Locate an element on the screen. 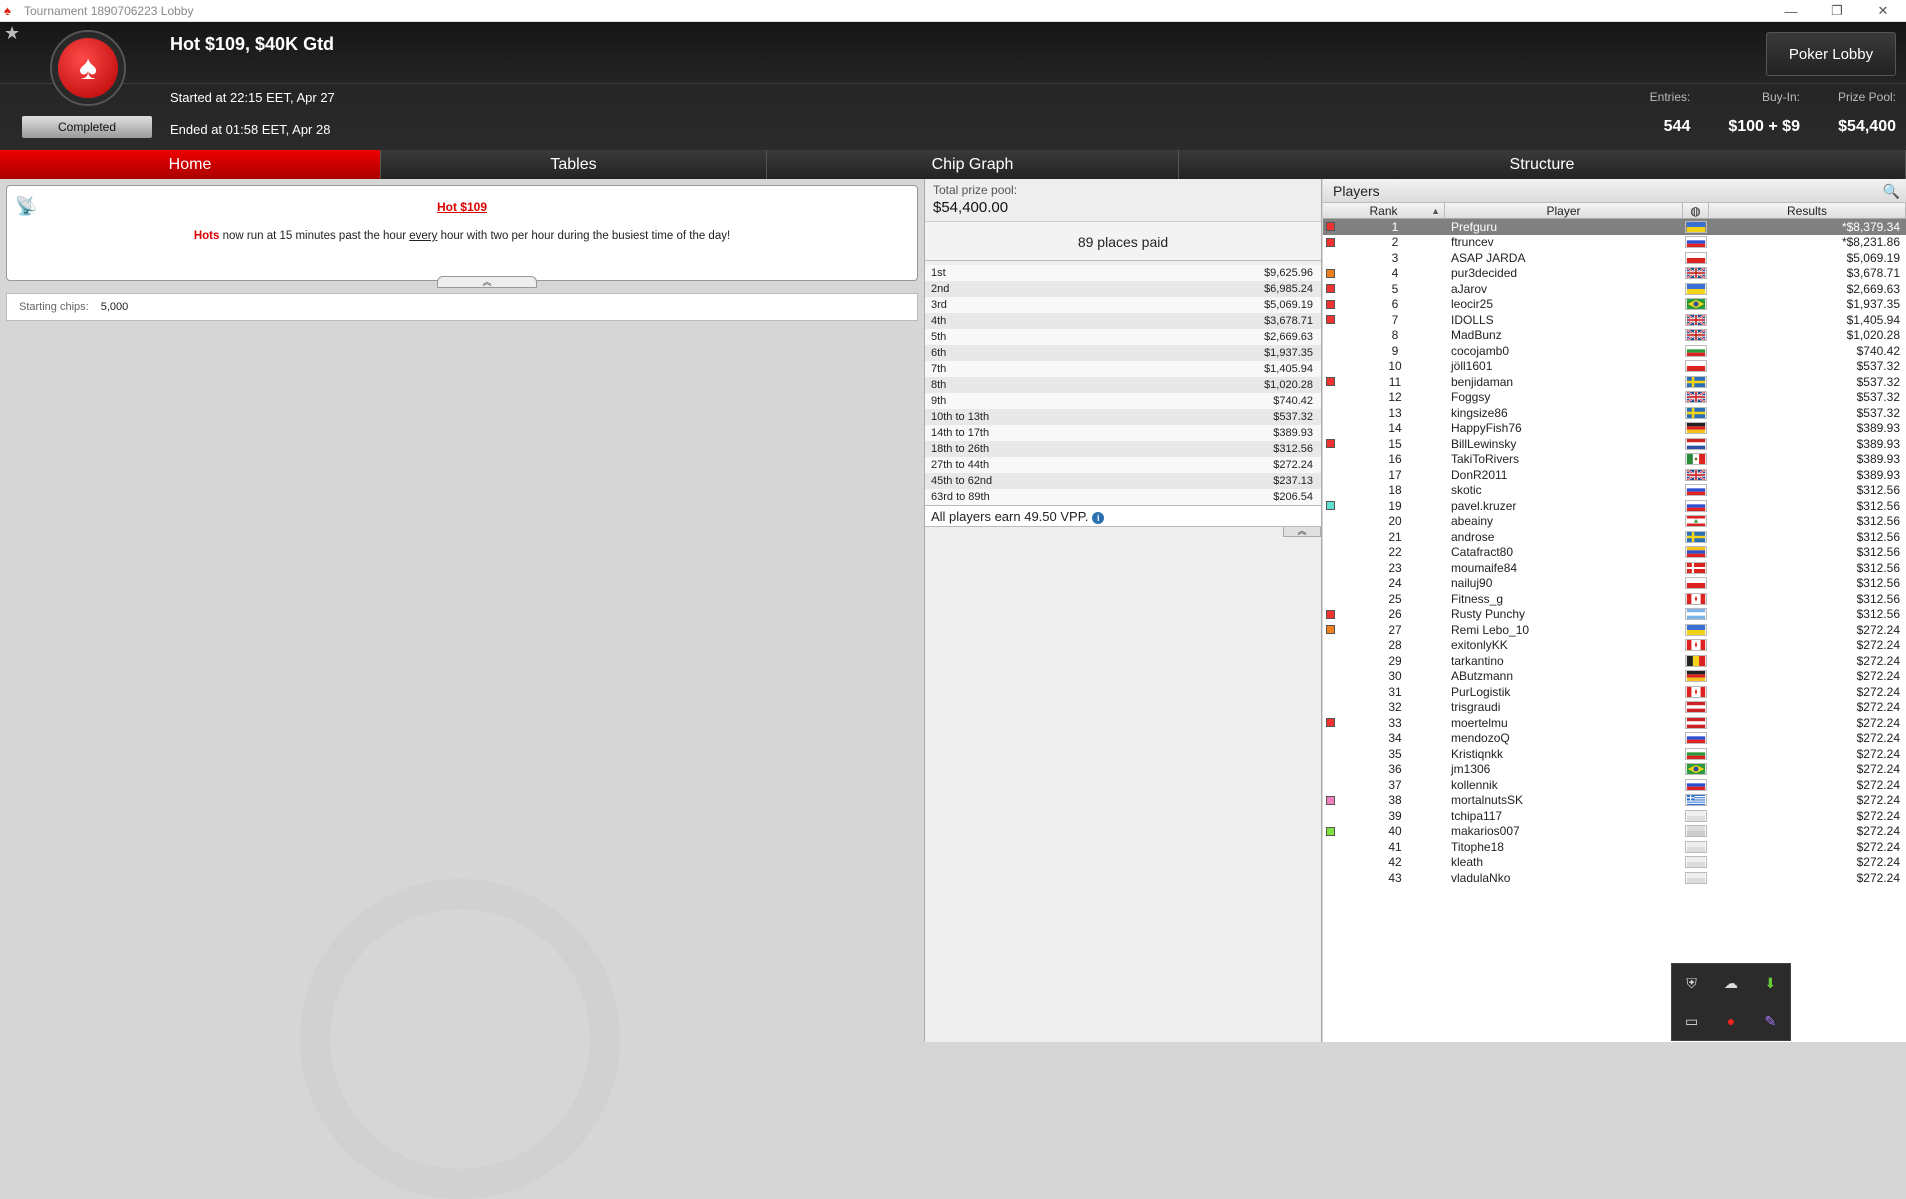  player-result: $389.93 is located at coordinates (1878, 428).